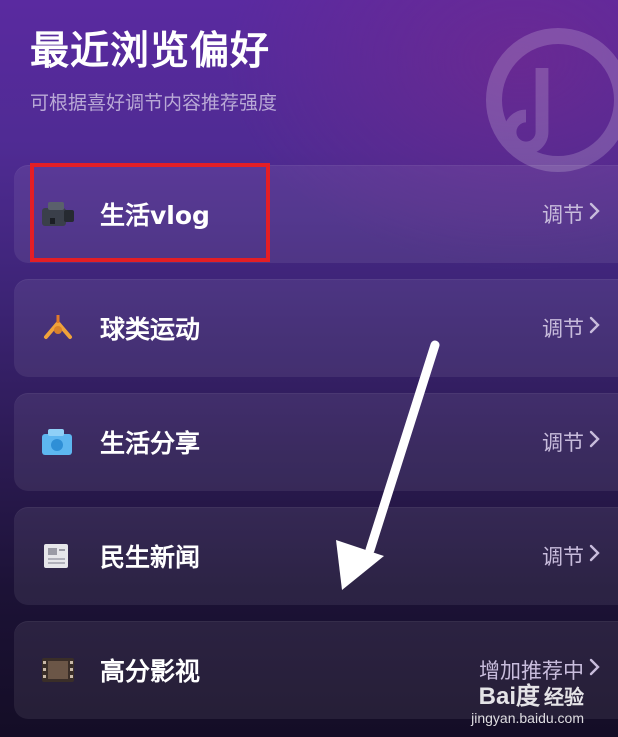 This screenshot has width=618, height=737. What do you see at coordinates (150, 557) in the screenshot?
I see `preference-item-label: 民生新闻` at bounding box center [150, 557].